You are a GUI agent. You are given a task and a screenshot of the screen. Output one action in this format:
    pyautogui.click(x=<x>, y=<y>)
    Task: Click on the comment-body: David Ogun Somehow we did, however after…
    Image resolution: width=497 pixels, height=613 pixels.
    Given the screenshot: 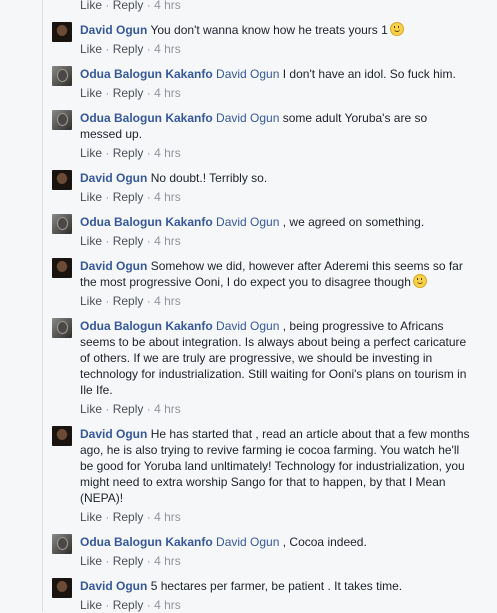 What is the action you would take?
    pyautogui.click(x=276, y=274)
    